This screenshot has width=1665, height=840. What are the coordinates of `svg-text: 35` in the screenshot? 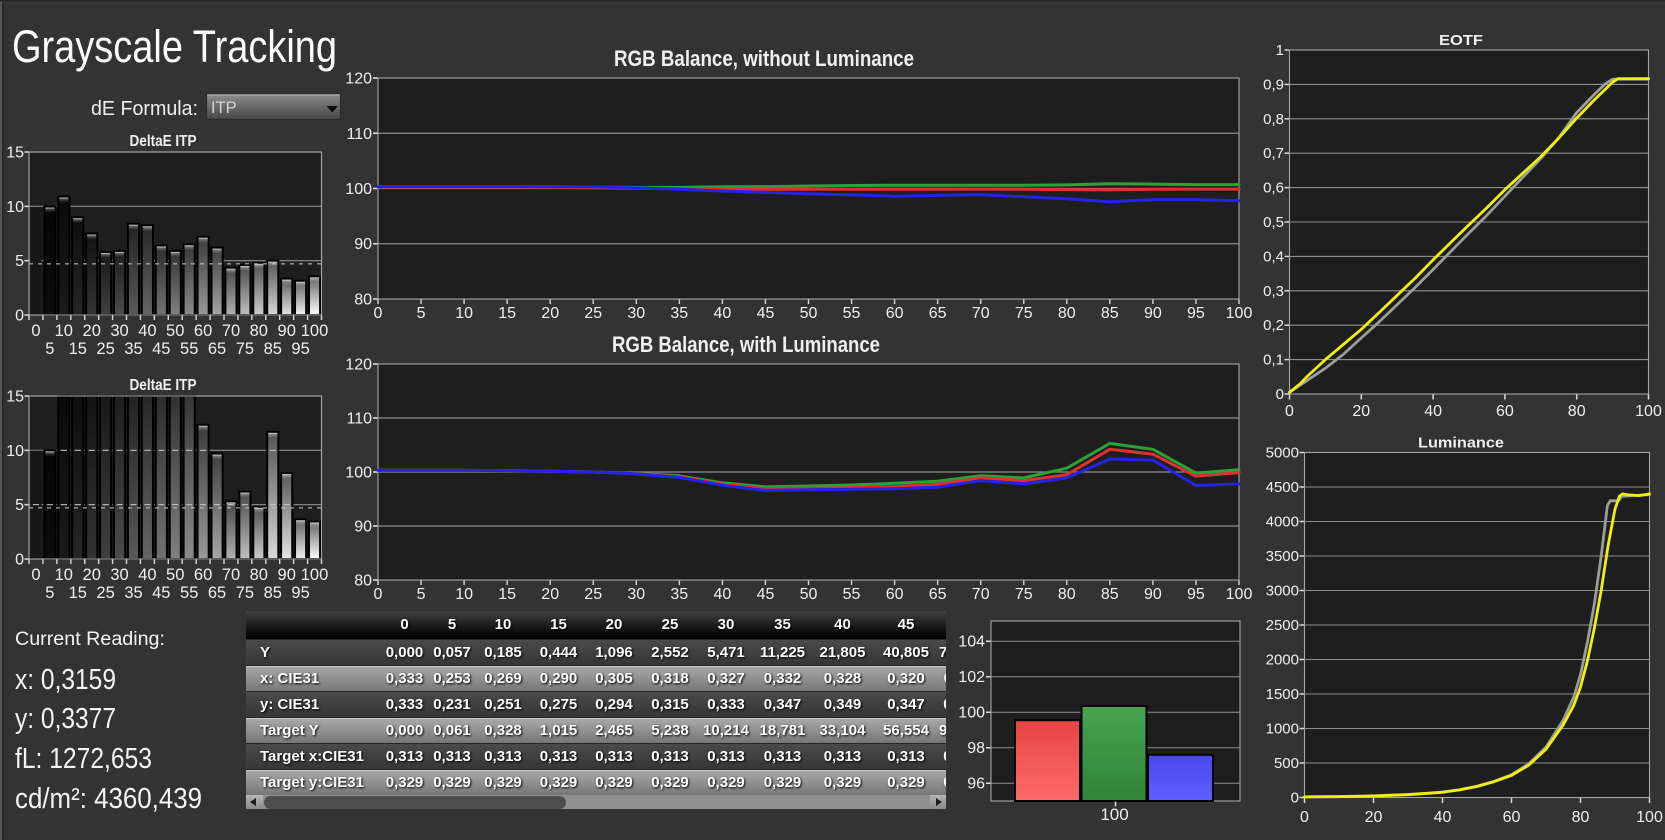 It's located at (679, 313).